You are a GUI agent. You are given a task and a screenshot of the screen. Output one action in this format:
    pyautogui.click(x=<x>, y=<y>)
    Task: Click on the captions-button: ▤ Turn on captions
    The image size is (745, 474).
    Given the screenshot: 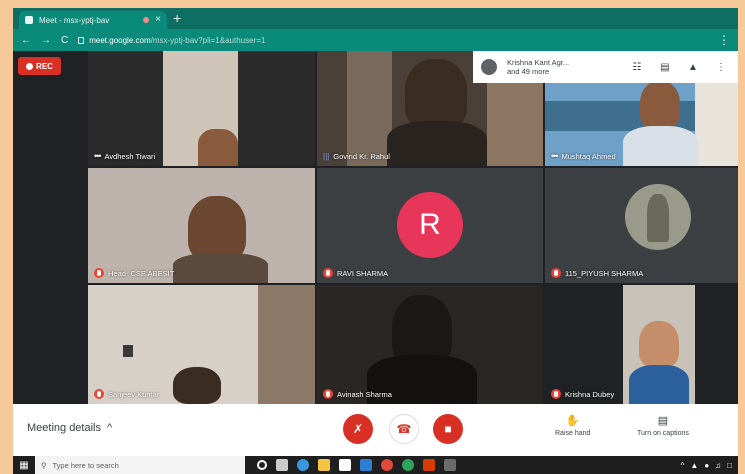 What is the action you would take?
    pyautogui.click(x=663, y=425)
    